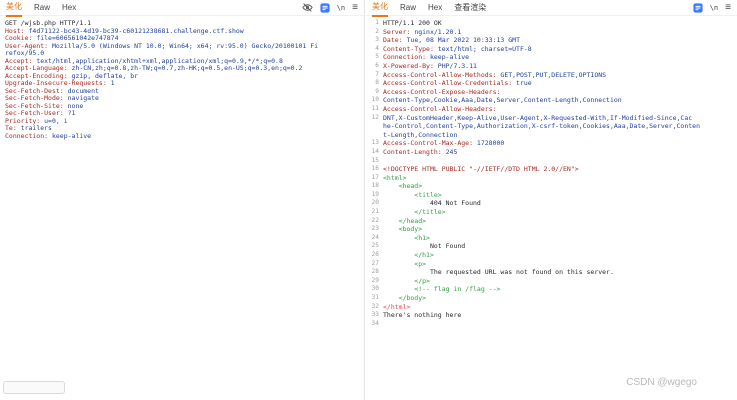 This screenshot has height=400, width=737. I want to click on response-toolbar-icons: \n ≡, so click(712, 7).